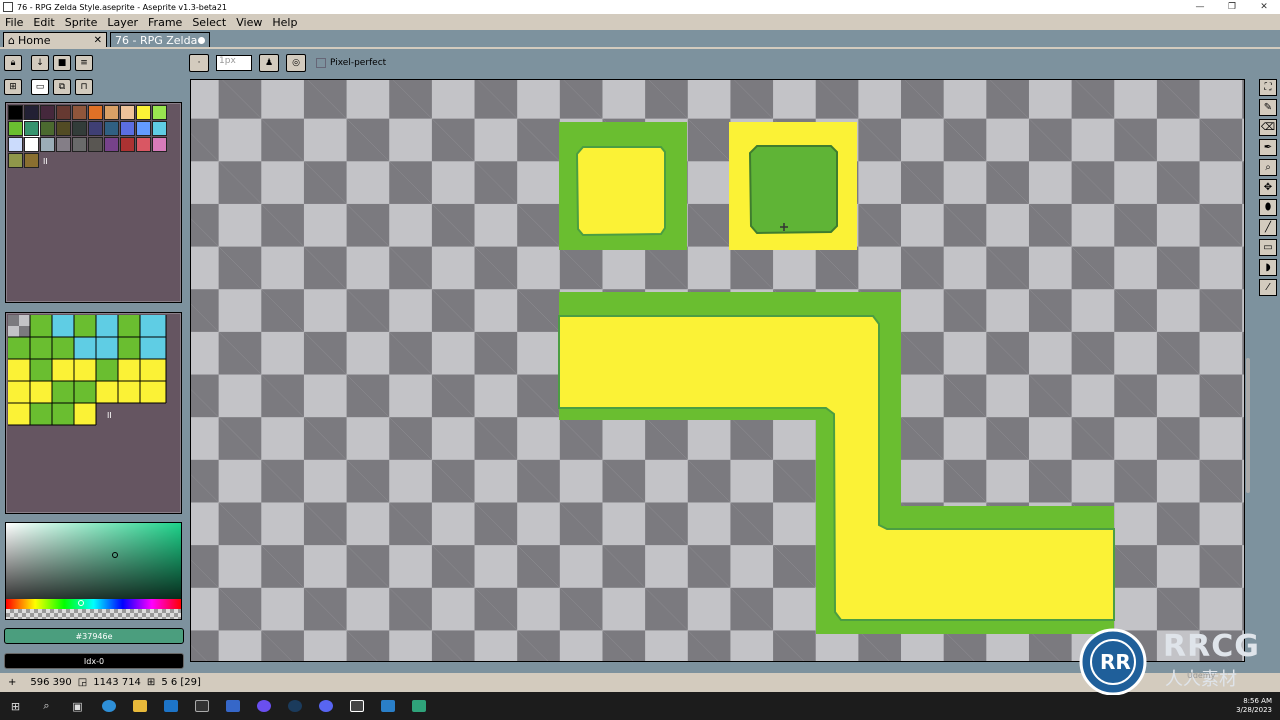 Image resolution: width=1280 pixels, height=720 pixels. I want to click on menu-file: File, so click(14, 22).